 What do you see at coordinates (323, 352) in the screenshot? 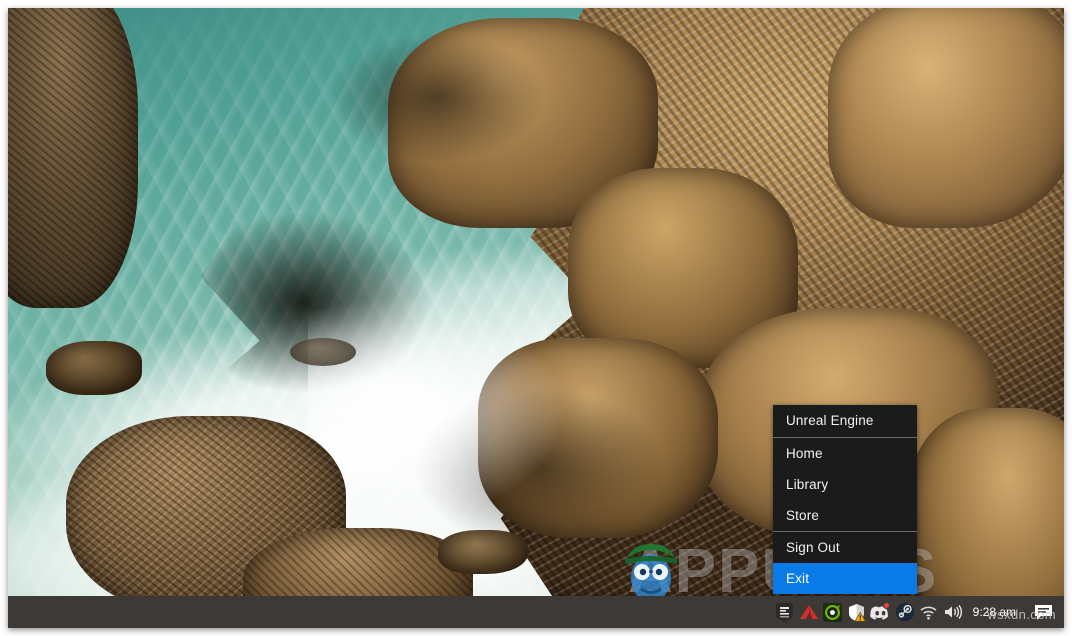
I see `rock-submerged-mid` at bounding box center [323, 352].